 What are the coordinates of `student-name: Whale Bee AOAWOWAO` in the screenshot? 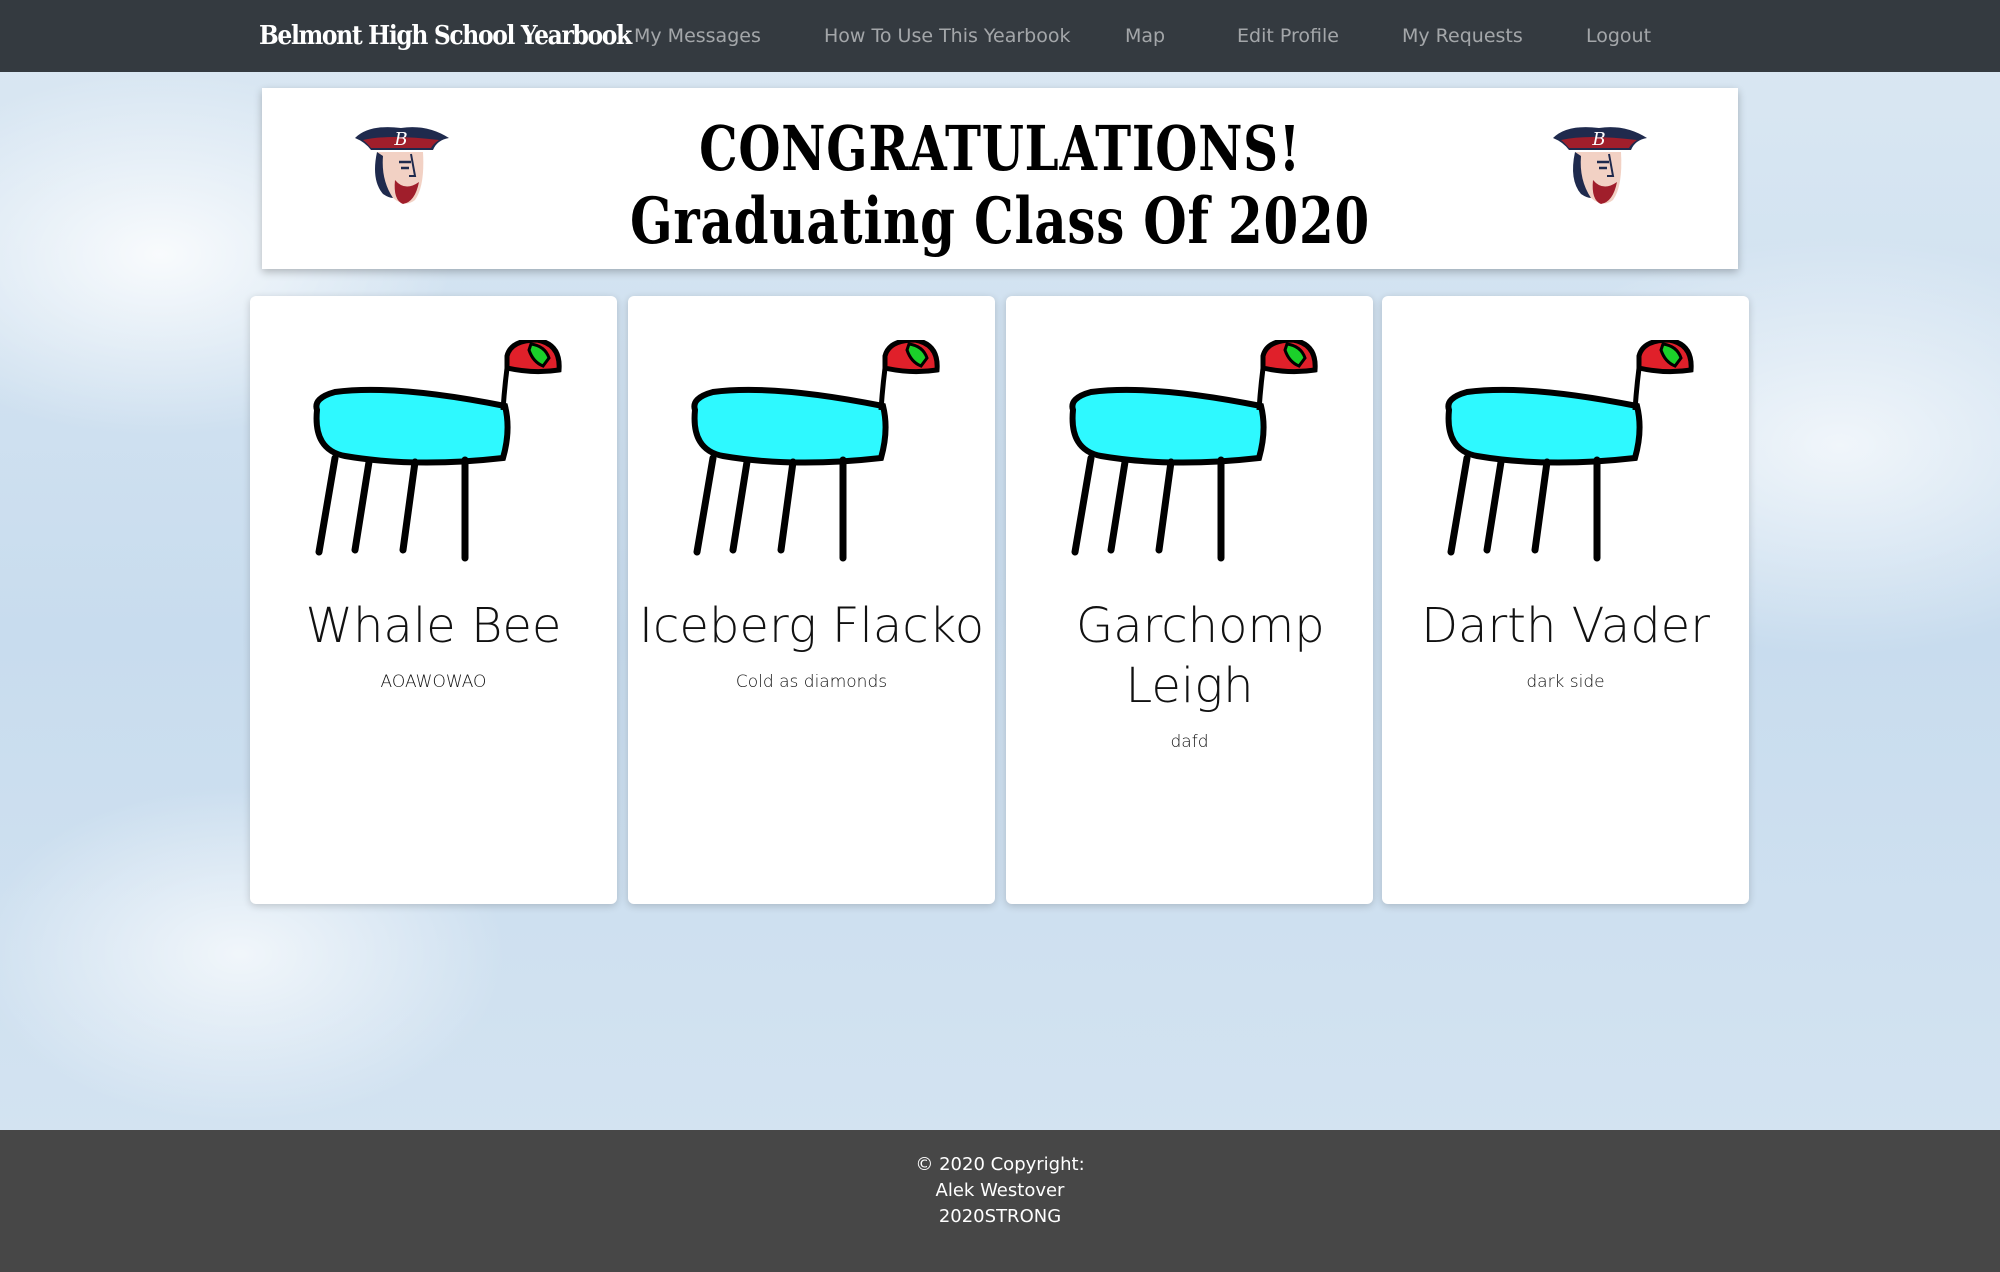 It's located at (433, 645).